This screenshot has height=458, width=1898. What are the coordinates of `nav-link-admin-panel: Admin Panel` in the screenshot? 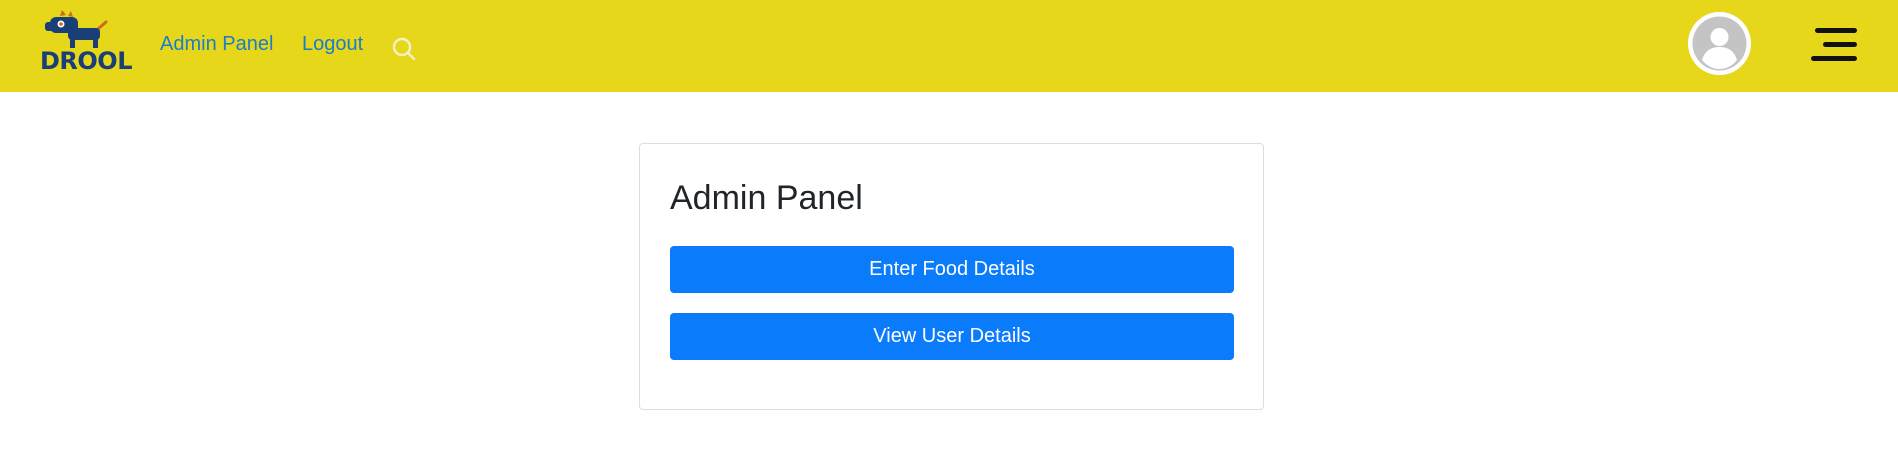 It's located at (216, 44).